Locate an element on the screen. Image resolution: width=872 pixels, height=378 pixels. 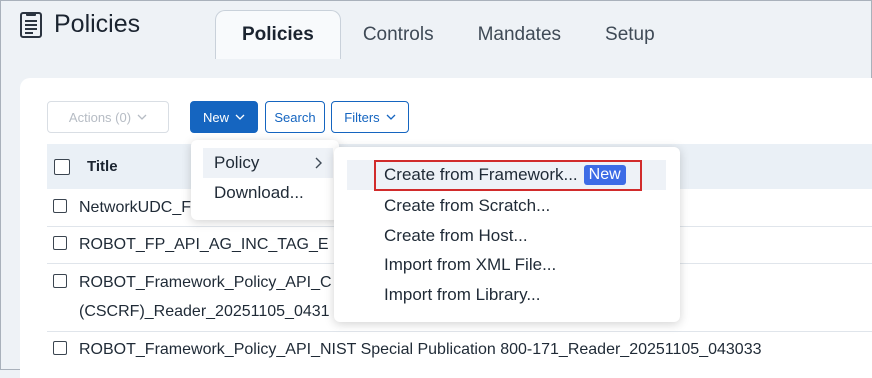
new-label: New is located at coordinates (215, 117).